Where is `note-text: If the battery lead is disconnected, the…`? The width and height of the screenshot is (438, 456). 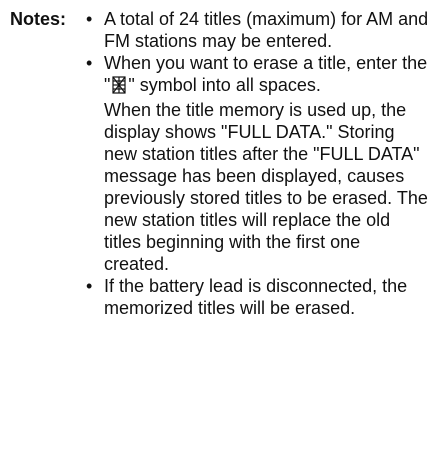 note-text: If the battery lead is disconnected, the… is located at coordinates (256, 297).